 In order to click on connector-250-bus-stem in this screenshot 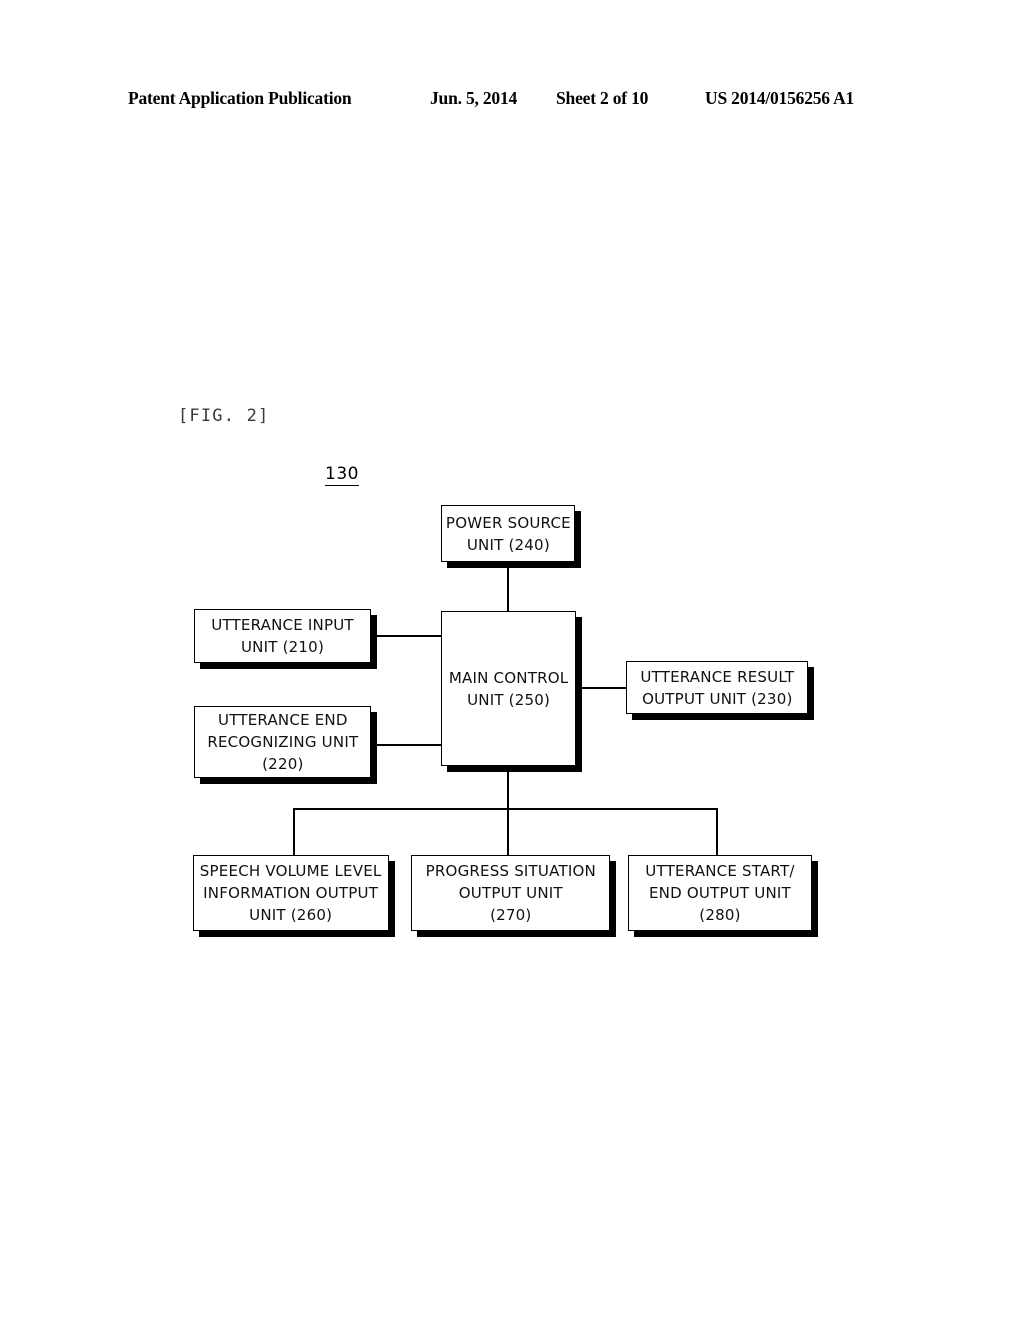, I will do `click(508, 811)`.